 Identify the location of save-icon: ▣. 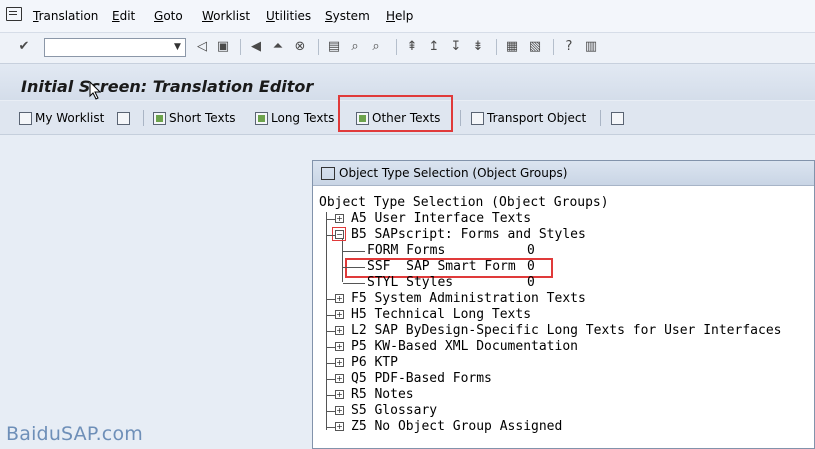
(223, 46).